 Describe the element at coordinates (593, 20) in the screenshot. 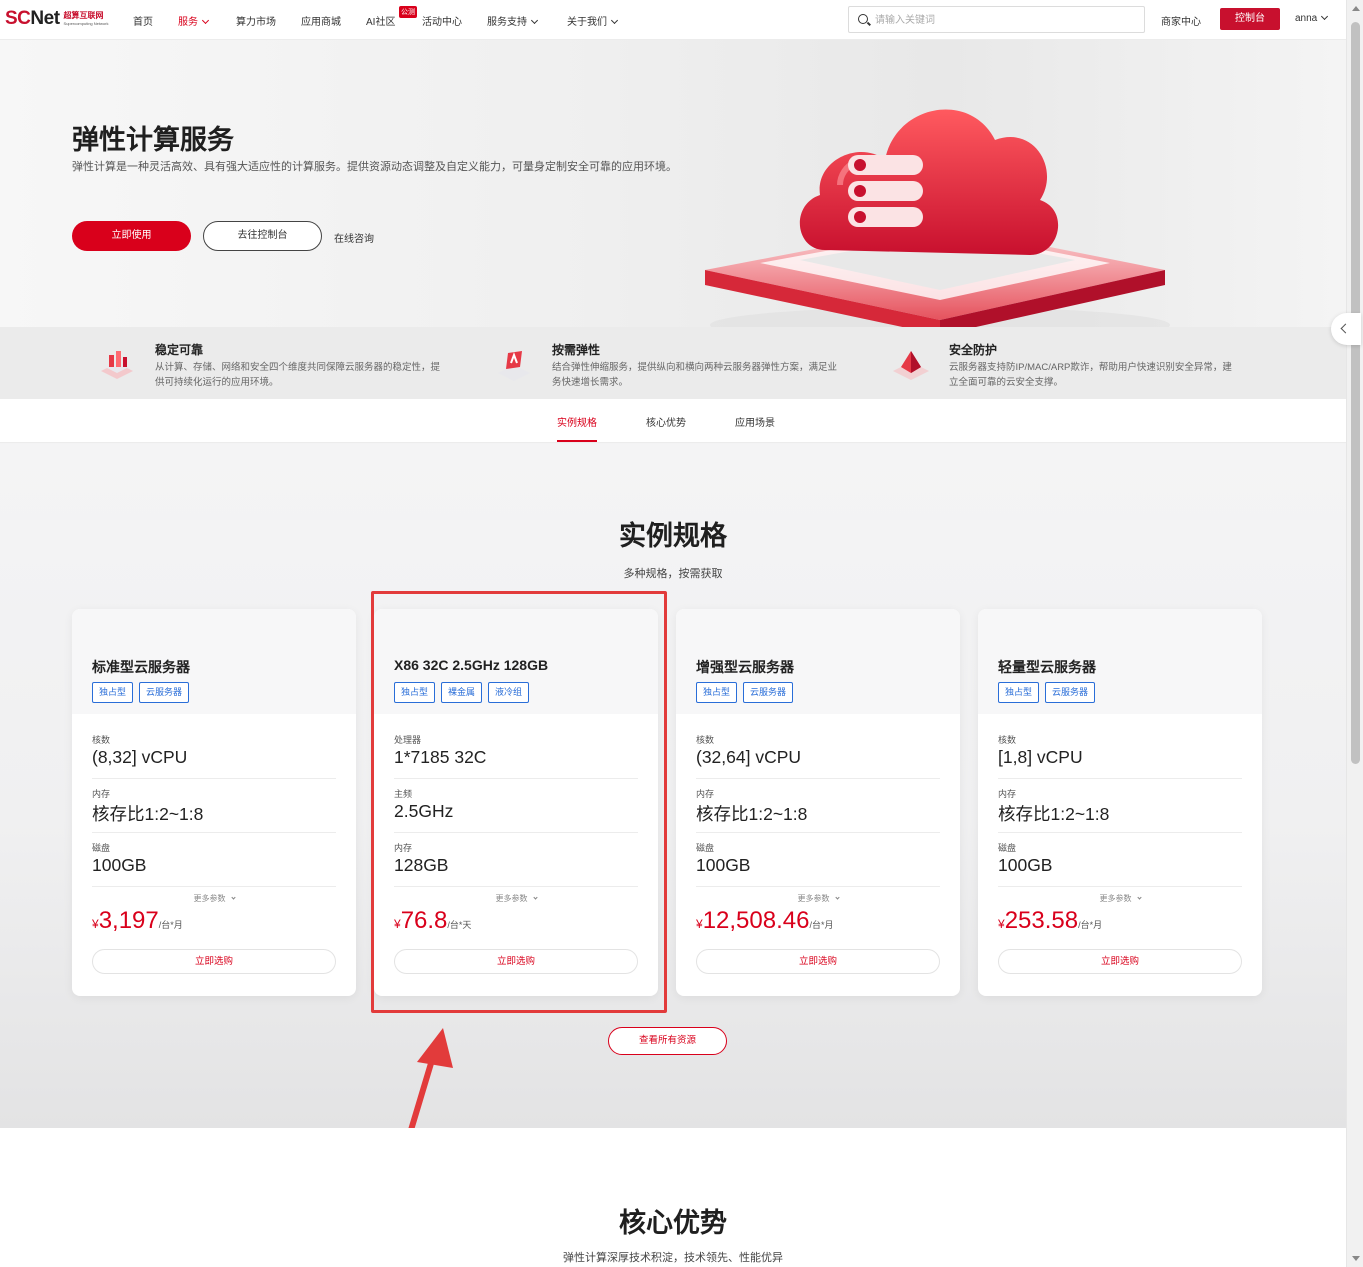

I see `nav-about-us: 关于我们` at that location.